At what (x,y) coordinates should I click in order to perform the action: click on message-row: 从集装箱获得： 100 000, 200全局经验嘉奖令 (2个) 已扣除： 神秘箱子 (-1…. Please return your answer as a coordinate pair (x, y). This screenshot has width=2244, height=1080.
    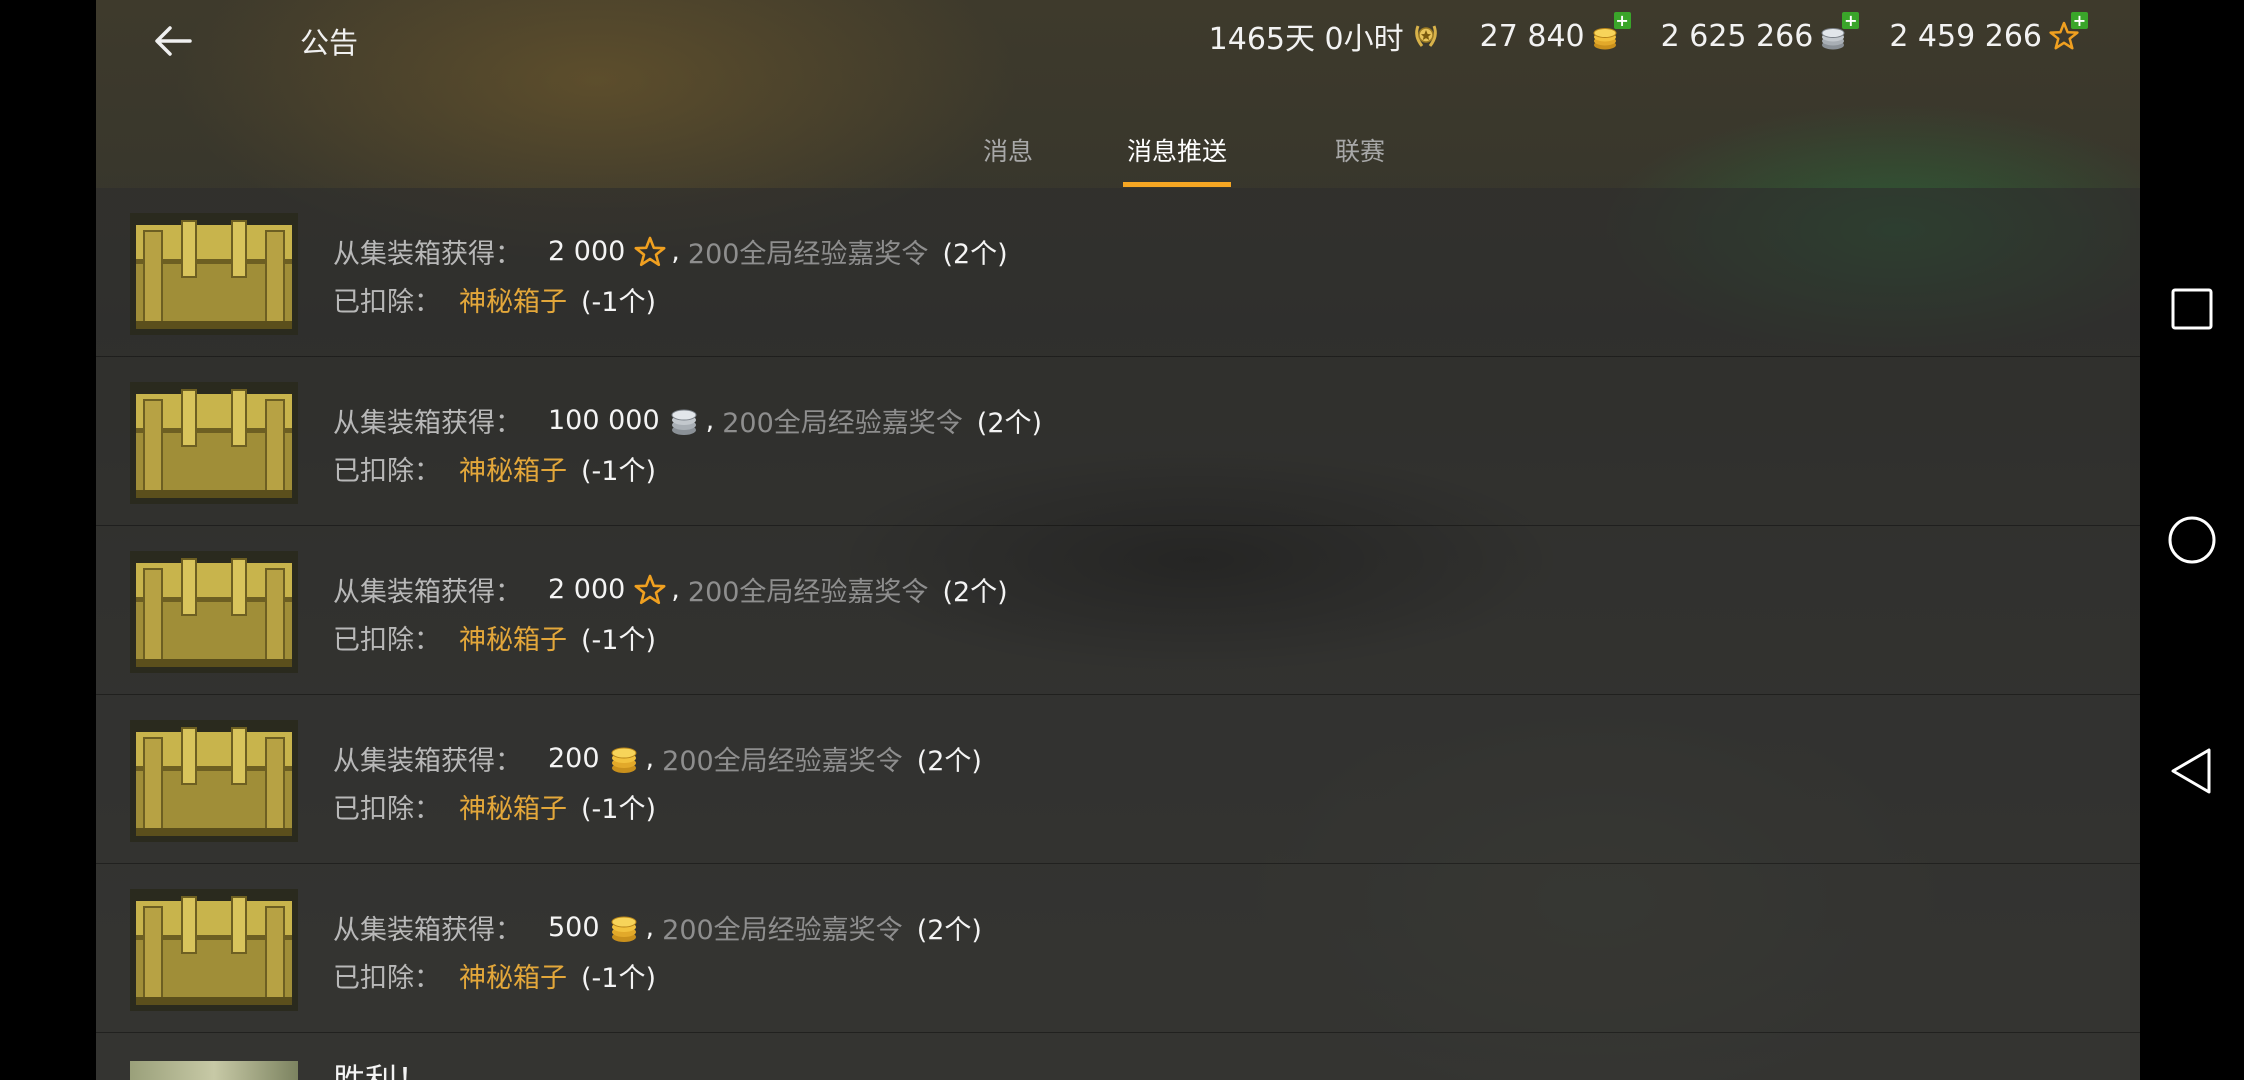
    Looking at the image, I should click on (1118, 441).